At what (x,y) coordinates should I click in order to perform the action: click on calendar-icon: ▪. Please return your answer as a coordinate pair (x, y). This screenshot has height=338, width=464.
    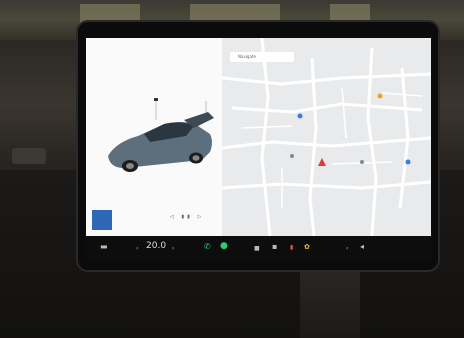
    Looking at the image, I should click on (274, 246).